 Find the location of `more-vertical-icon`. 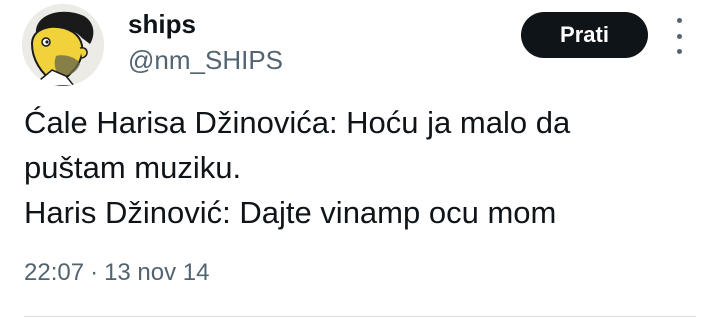

more-vertical-icon is located at coordinates (679, 36).